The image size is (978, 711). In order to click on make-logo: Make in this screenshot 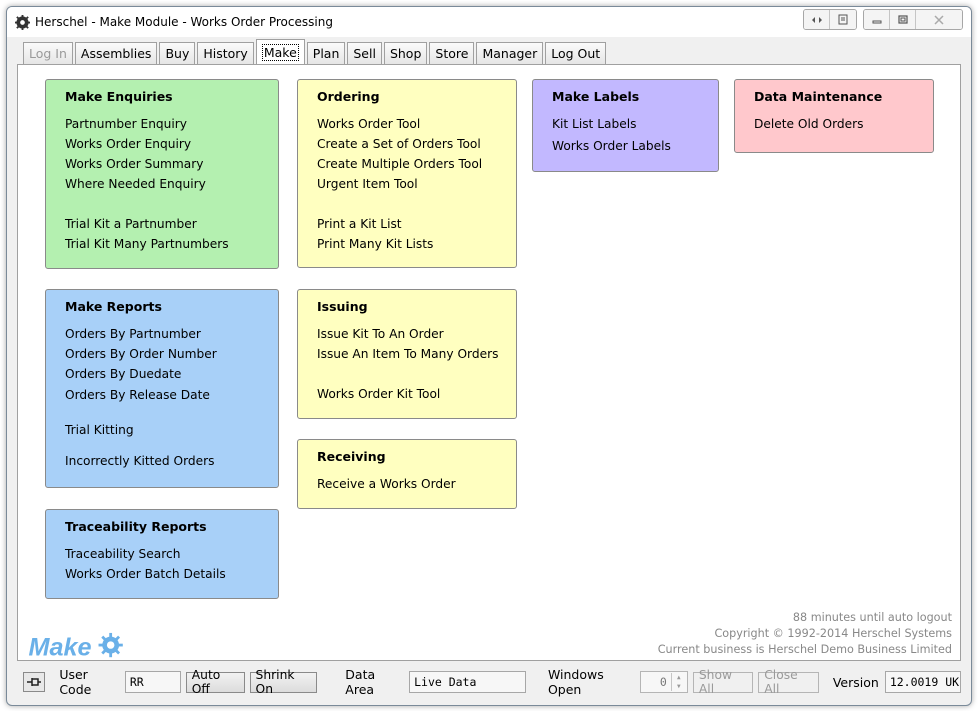, I will do `click(76, 646)`.